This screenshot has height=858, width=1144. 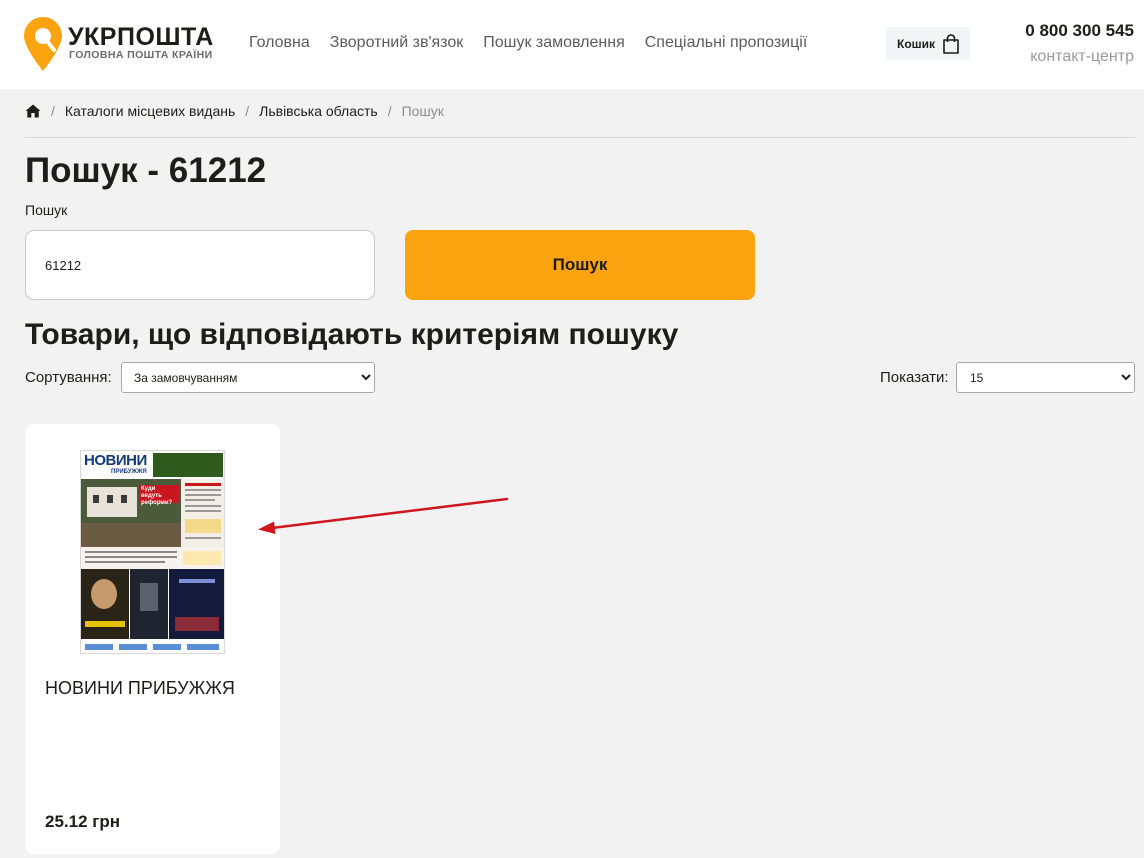 I want to click on cover-footer, so click(x=152, y=646).